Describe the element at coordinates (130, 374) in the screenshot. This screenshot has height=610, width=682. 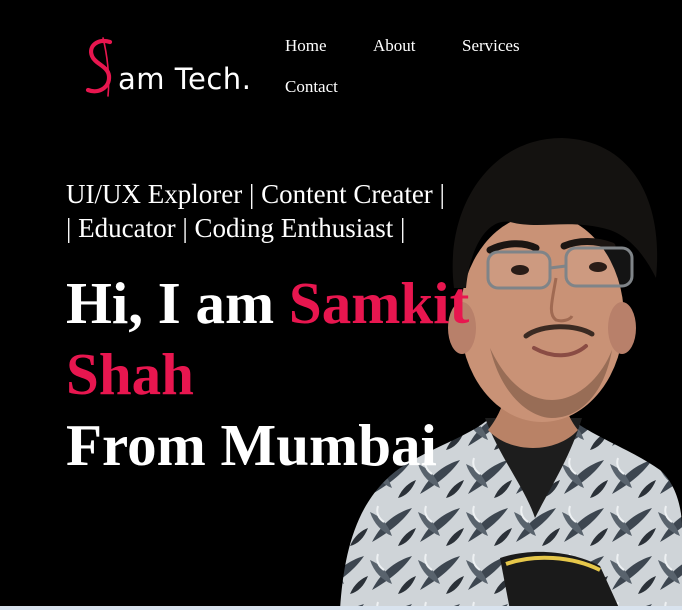
I see `headline-last-name: Shah` at that location.